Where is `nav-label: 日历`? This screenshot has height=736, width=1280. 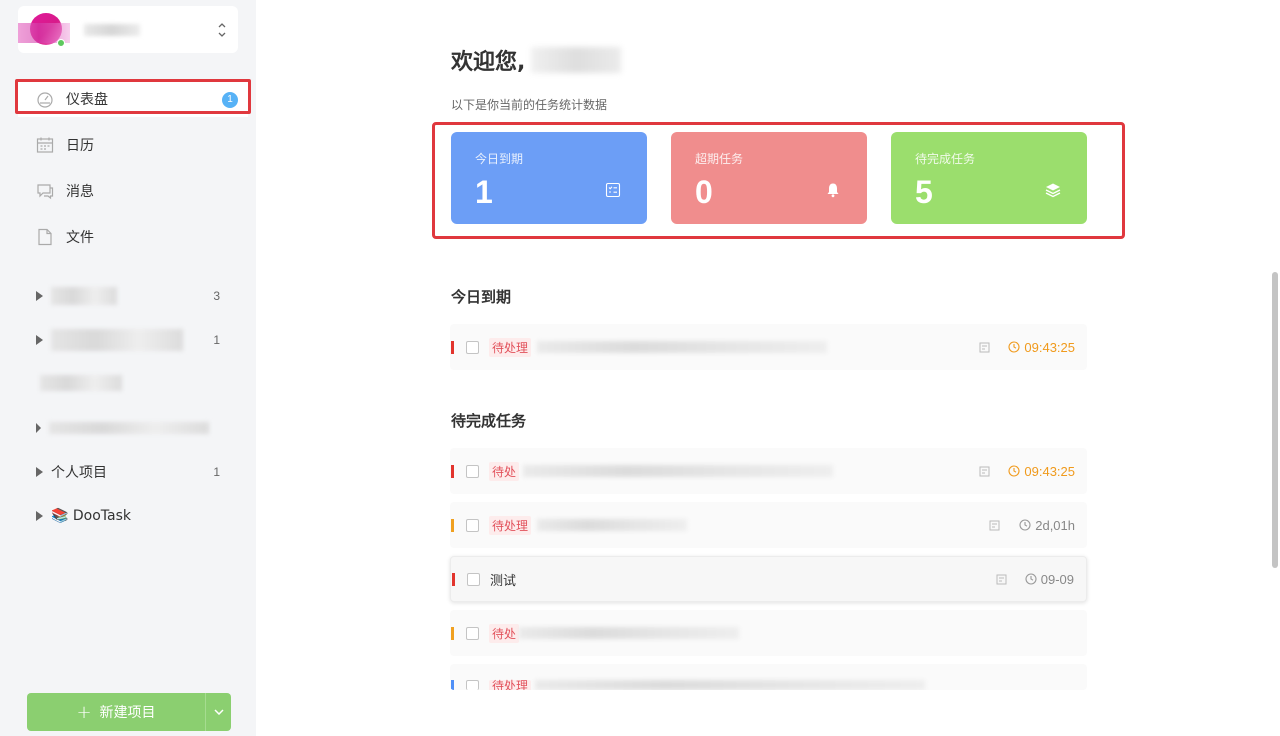 nav-label: 日历 is located at coordinates (80, 146).